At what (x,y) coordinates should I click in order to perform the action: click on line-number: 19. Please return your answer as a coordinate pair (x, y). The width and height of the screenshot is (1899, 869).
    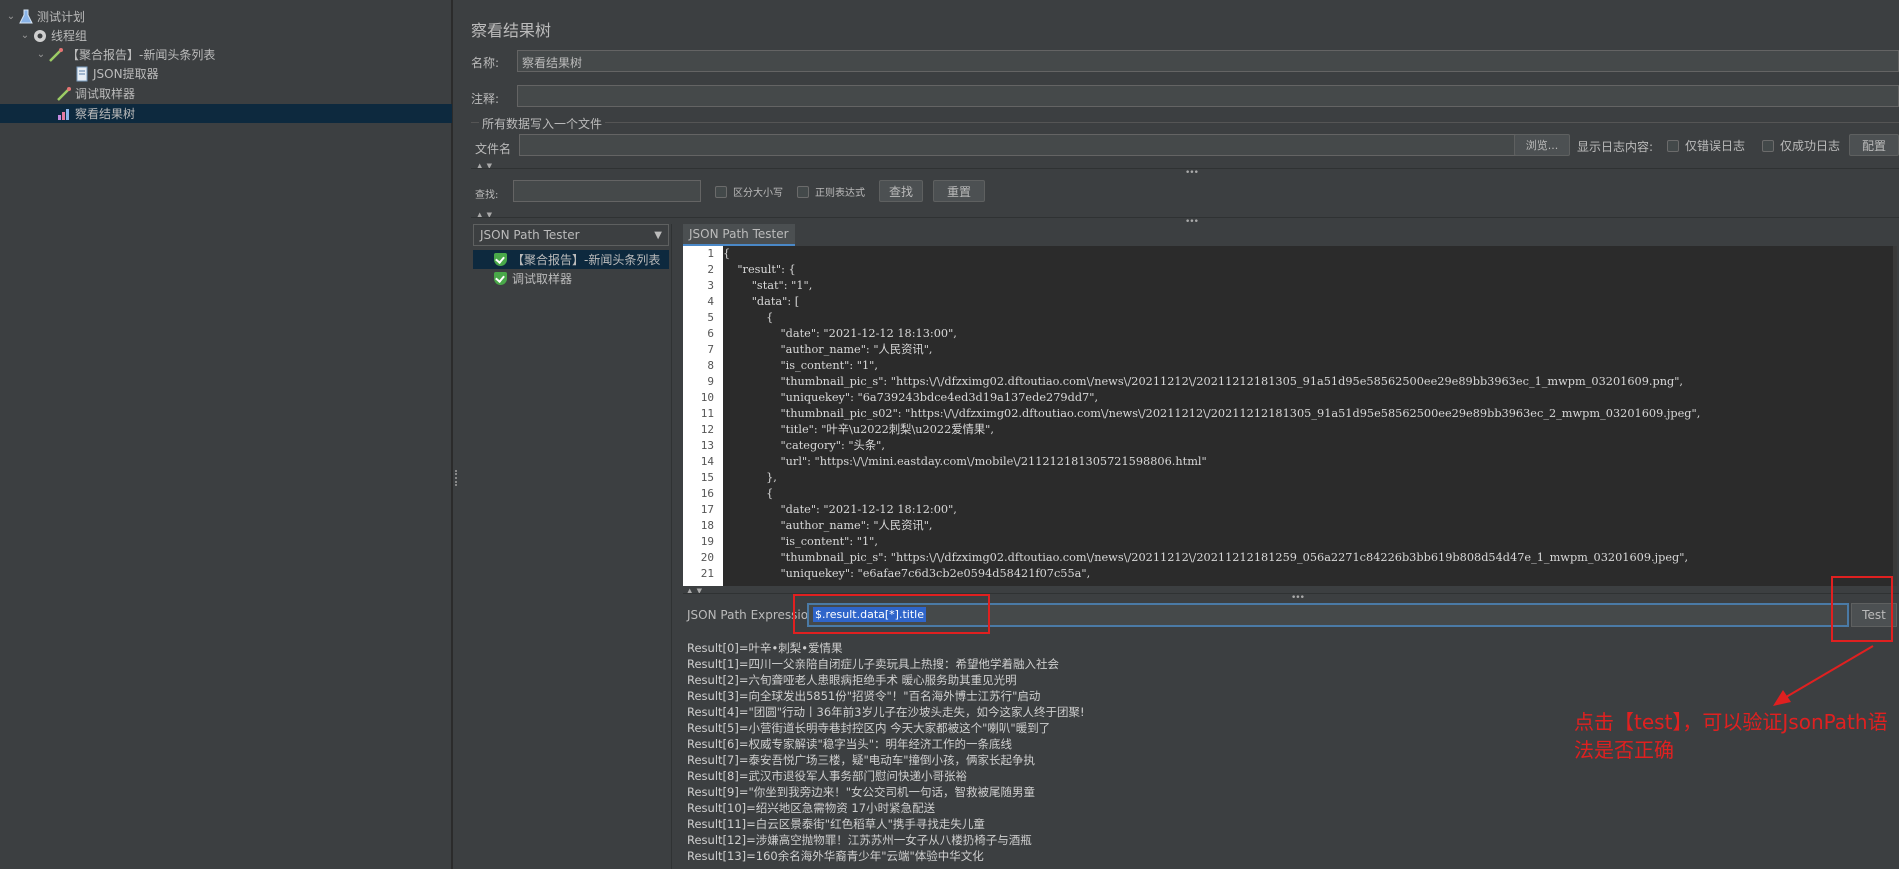
    Looking at the image, I should click on (707, 541).